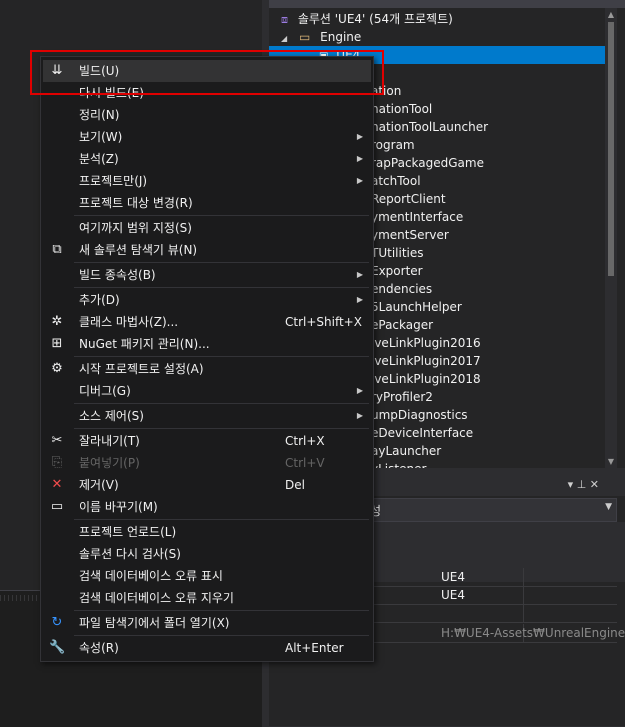 The width and height of the screenshot is (625, 727). I want to click on menu-item-label: 붙여넣기(P), so click(109, 463).